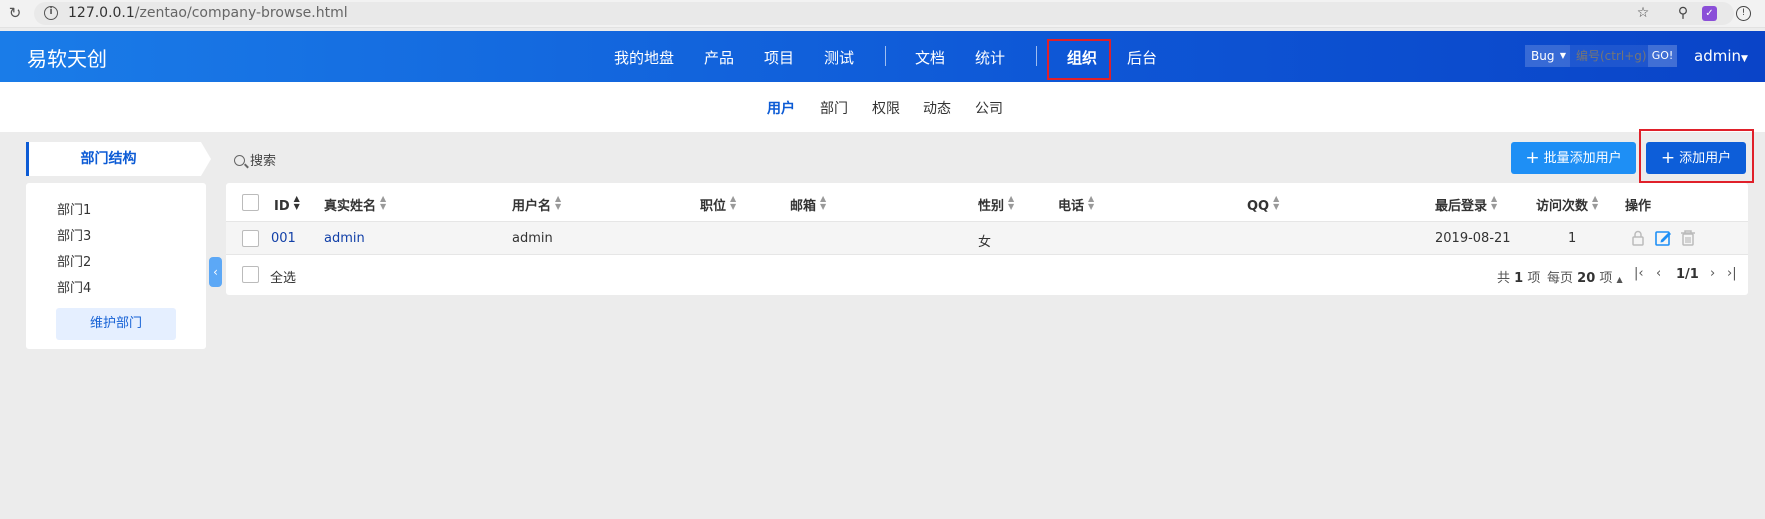 The height and width of the screenshot is (519, 1765). Describe the element at coordinates (779, 57) in the screenshot. I see `nav-project: 项目` at that location.